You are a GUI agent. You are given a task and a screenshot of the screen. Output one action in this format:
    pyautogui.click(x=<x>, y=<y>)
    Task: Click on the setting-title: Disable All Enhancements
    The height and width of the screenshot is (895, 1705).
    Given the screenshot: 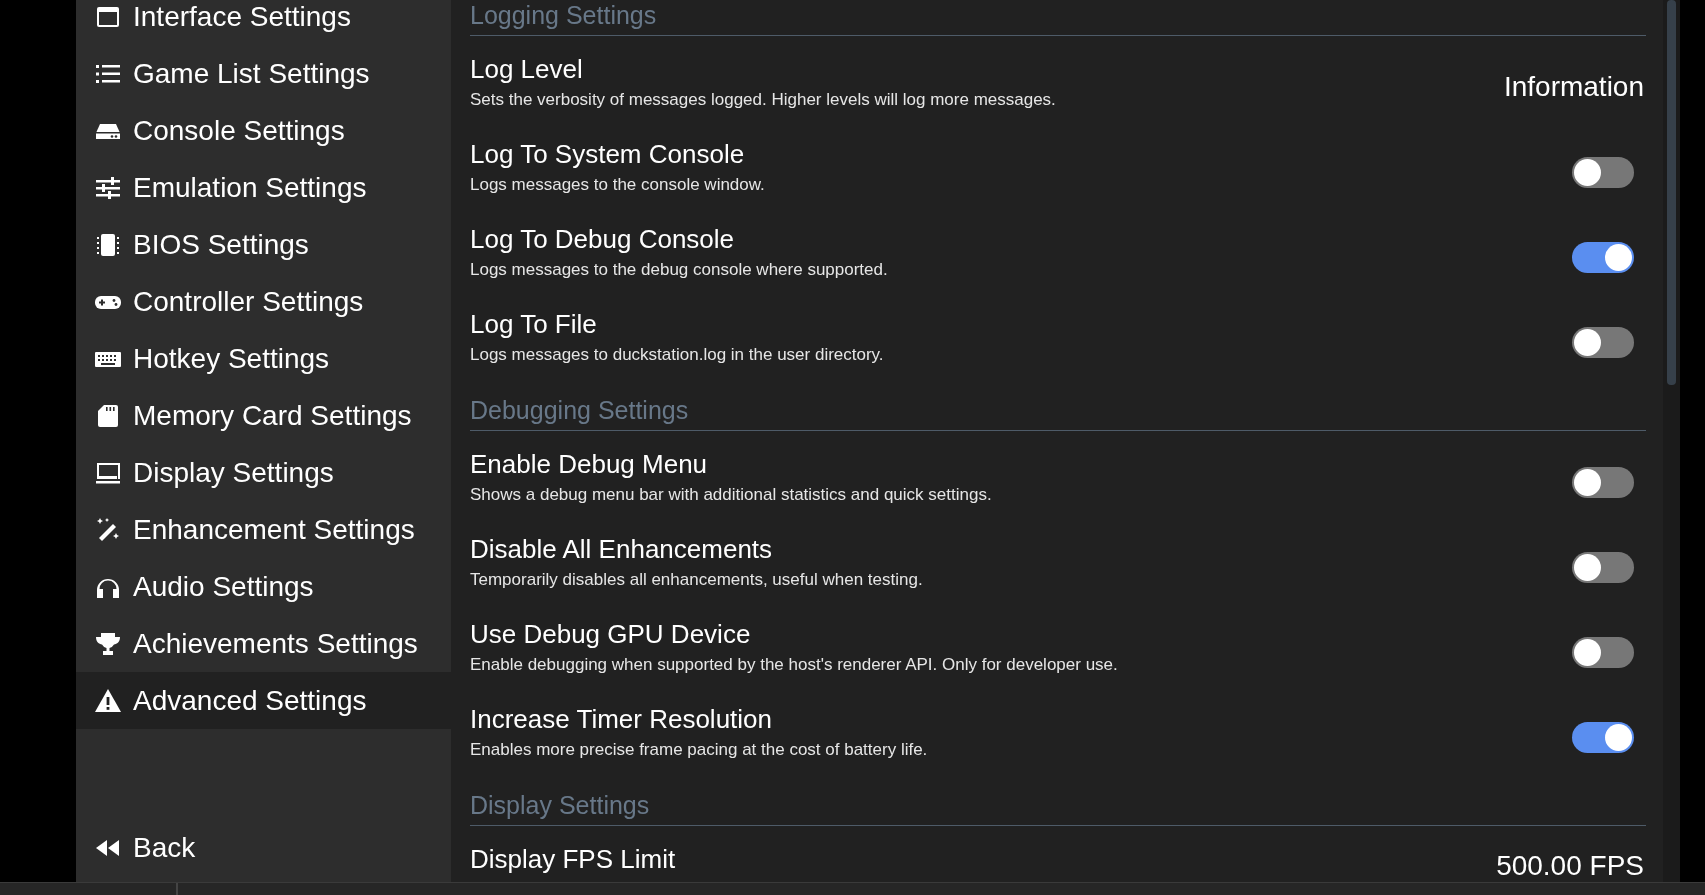 What is the action you would take?
    pyautogui.click(x=622, y=549)
    